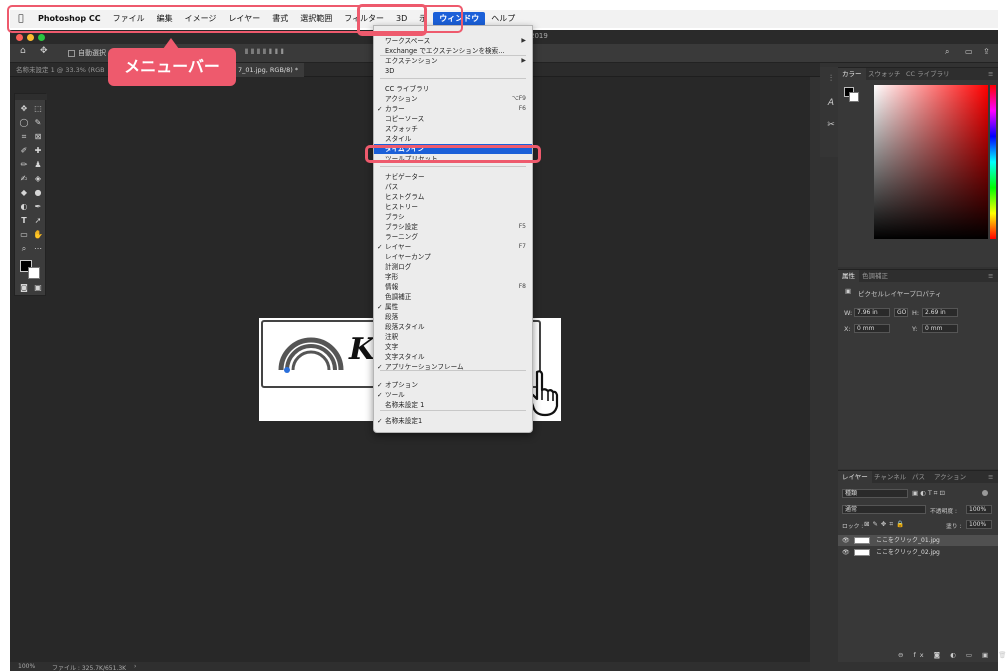 The width and height of the screenshot is (1008, 671). I want to click on window-menu-item: コピーソース, so click(453, 119).